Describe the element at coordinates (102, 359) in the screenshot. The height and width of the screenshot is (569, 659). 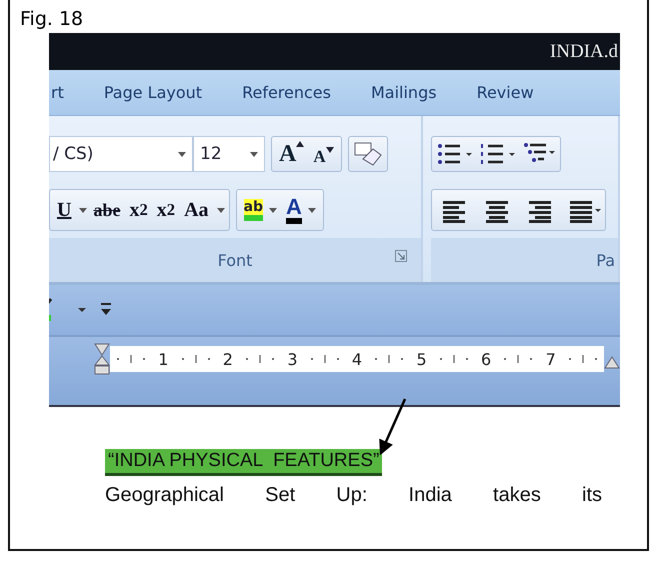
I see `indent-marker-icon` at that location.